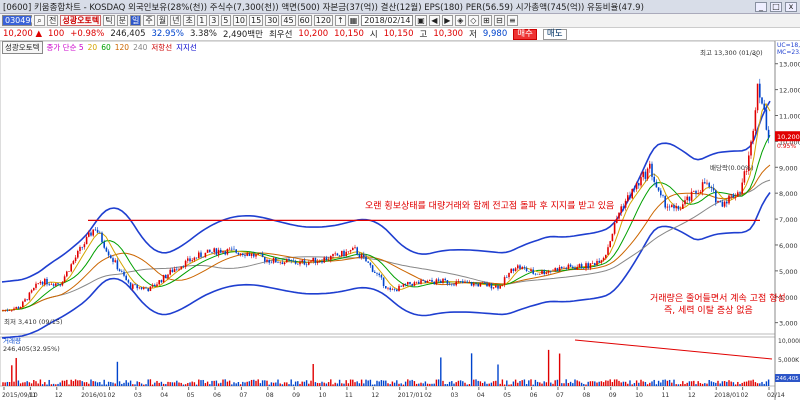 The image size is (800, 400). What do you see at coordinates (421, 20) in the screenshot?
I see `toolbar-icon-1: ▣` at bounding box center [421, 20].